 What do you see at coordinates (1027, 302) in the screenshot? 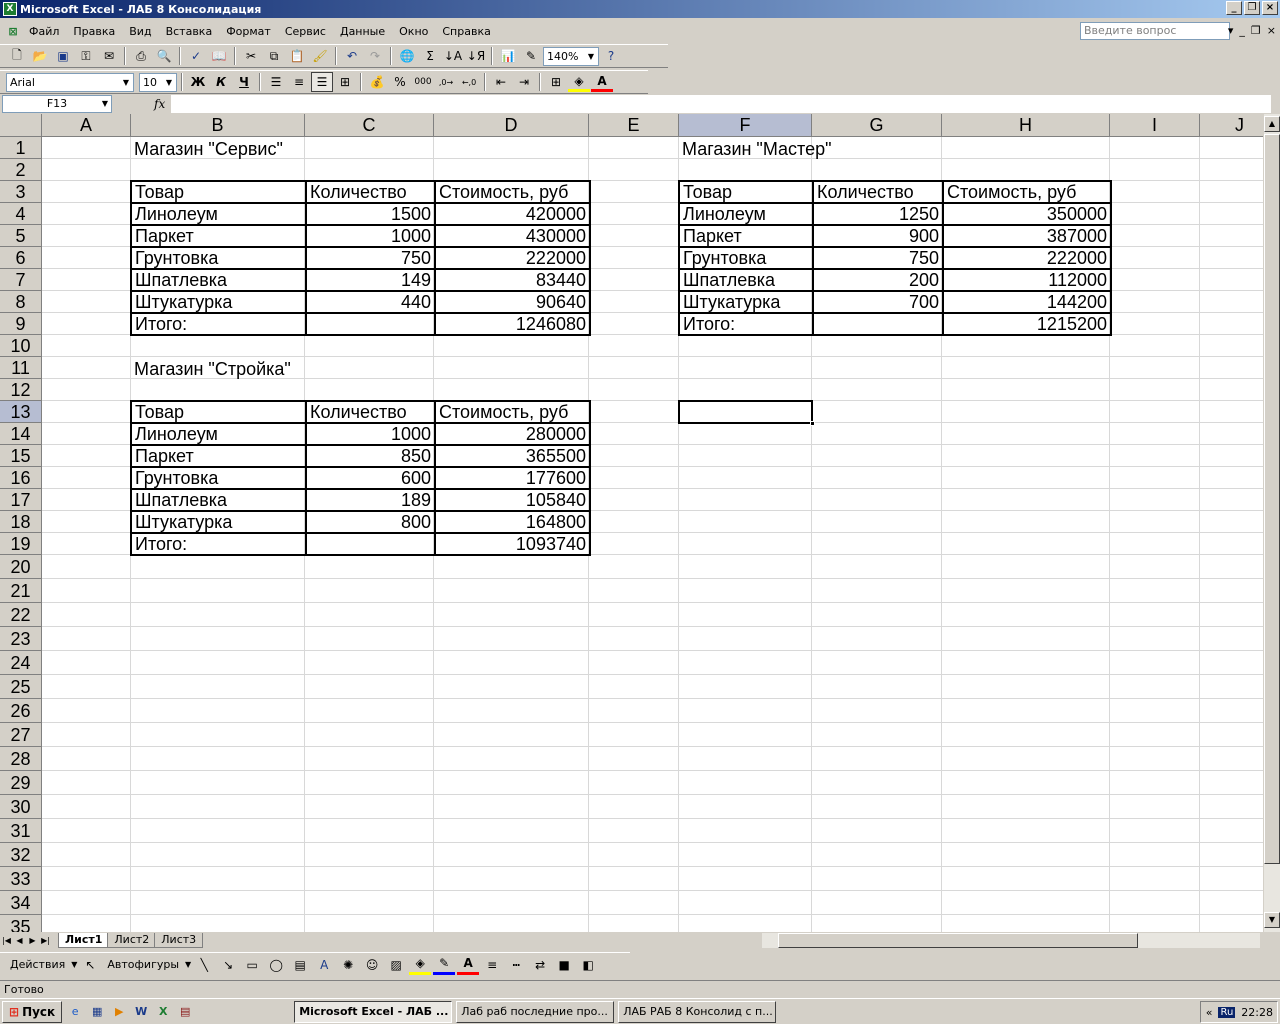
I see `table-cell: 144200` at bounding box center [1027, 302].